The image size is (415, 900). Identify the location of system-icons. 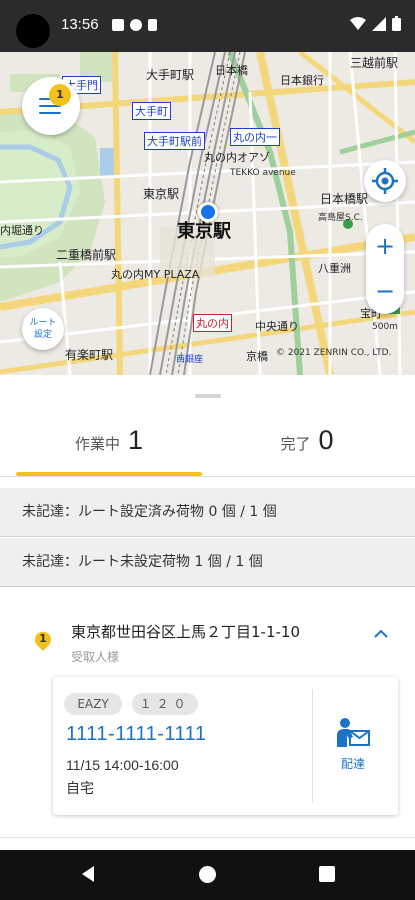
(375, 23).